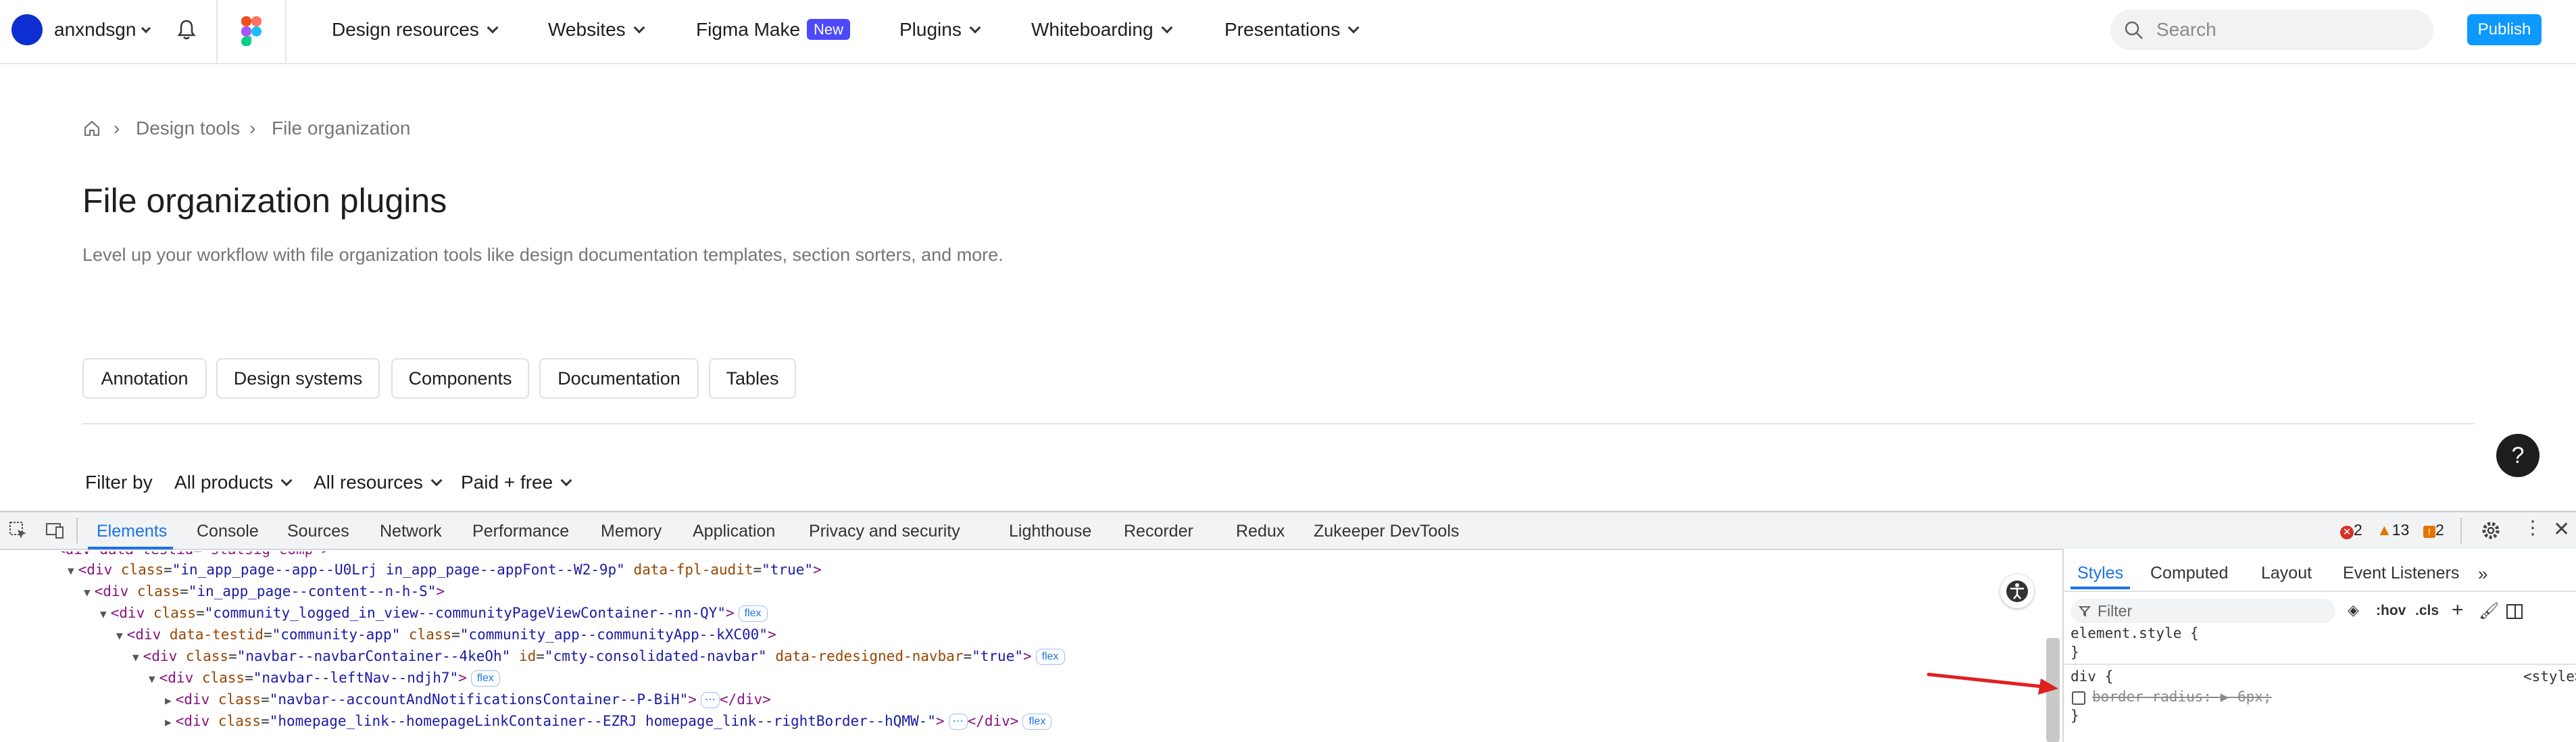  What do you see at coordinates (55, 530) in the screenshot?
I see `device-toolbar-icon` at bounding box center [55, 530].